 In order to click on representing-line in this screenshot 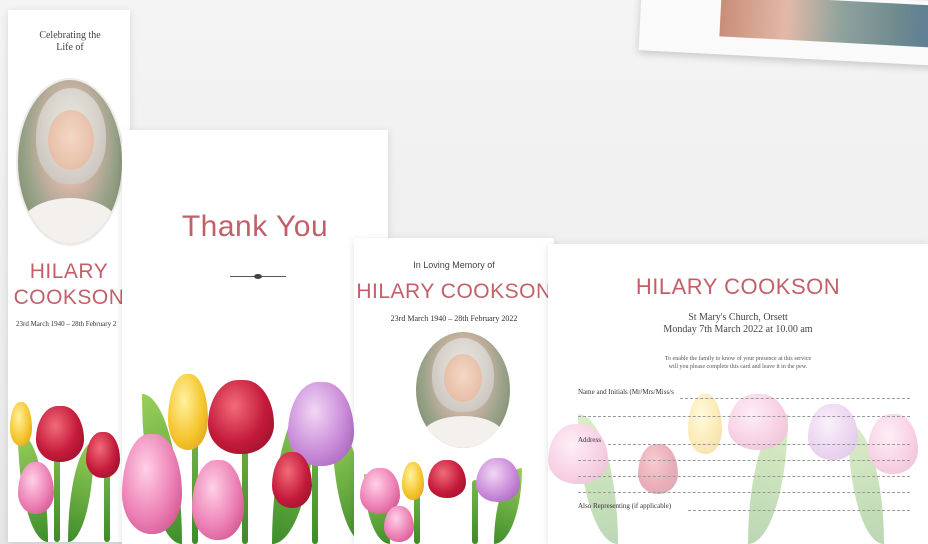, I will do `click(799, 510)`.